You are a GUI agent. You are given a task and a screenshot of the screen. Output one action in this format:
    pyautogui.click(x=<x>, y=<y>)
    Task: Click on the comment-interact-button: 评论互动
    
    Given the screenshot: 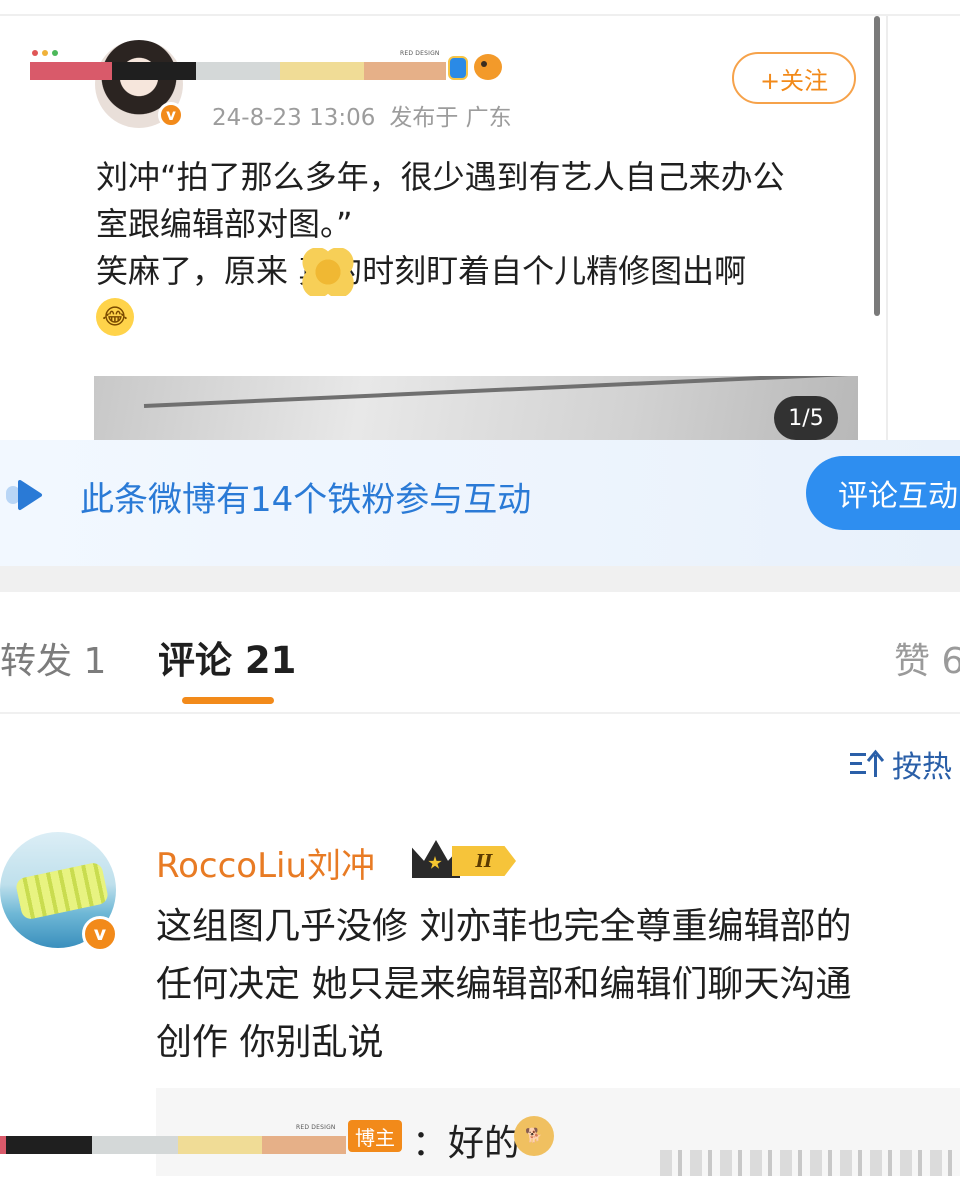 What is the action you would take?
    pyautogui.click(x=883, y=493)
    